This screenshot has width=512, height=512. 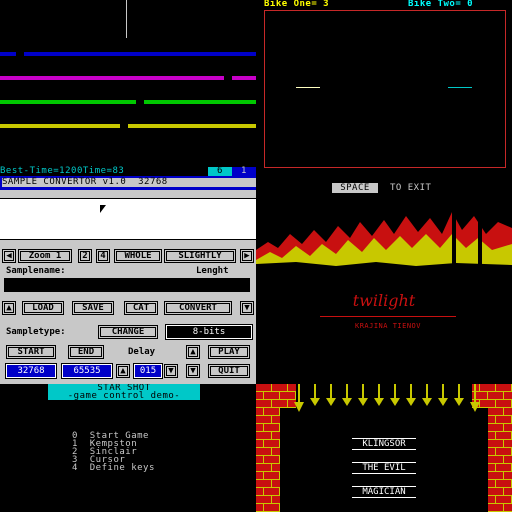 I want to click on quit-button: QUIT, so click(x=229, y=371).